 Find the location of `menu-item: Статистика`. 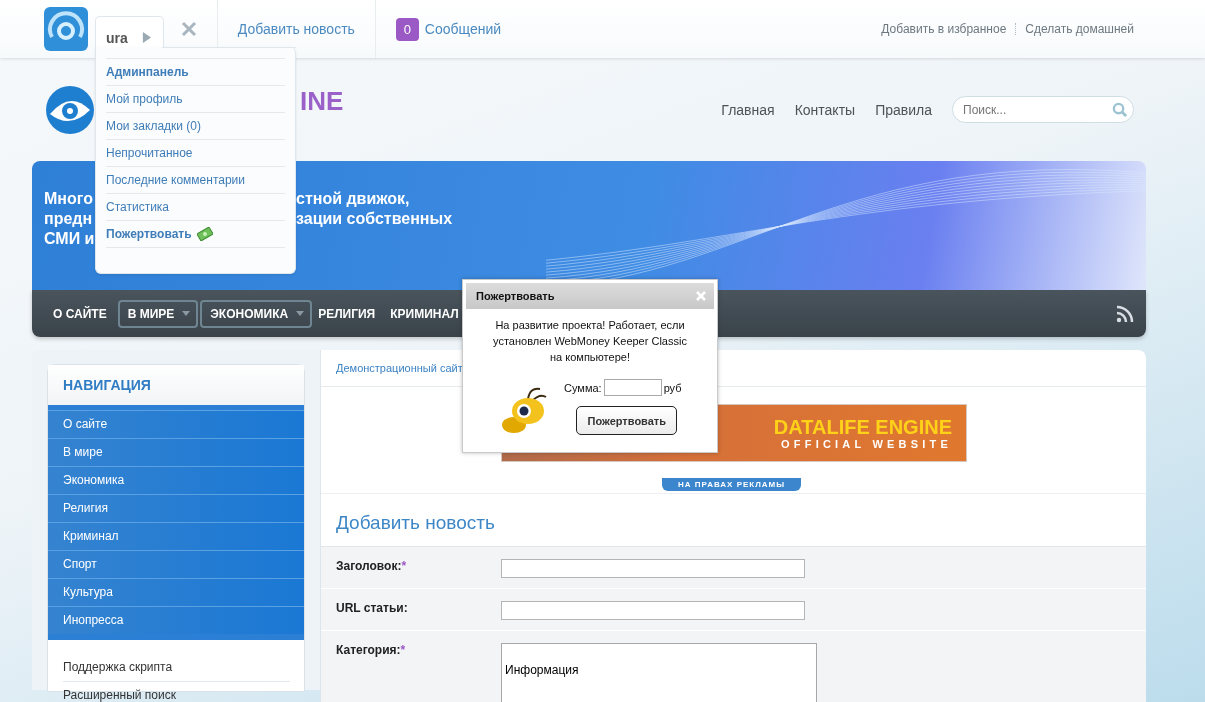

menu-item: Статистика is located at coordinates (195, 206).